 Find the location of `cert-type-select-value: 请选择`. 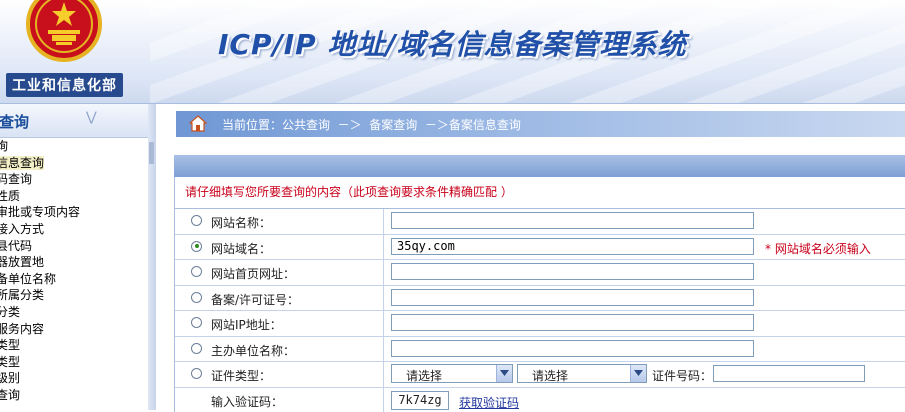

cert-type-select-value: 请选择 is located at coordinates (424, 375).